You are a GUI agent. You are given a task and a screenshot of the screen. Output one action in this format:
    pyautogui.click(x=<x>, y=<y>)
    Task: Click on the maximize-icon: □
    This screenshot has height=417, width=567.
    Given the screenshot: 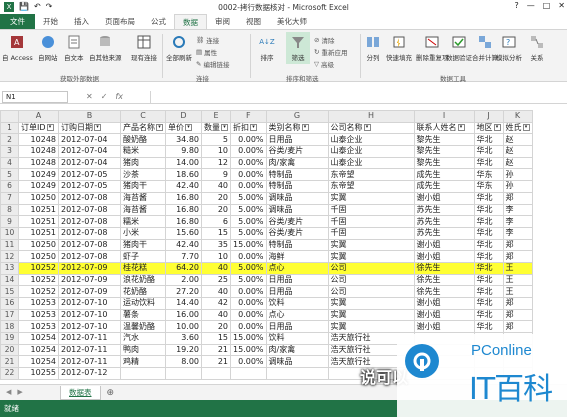 What is the action you would take?
    pyautogui.click(x=547, y=5)
    